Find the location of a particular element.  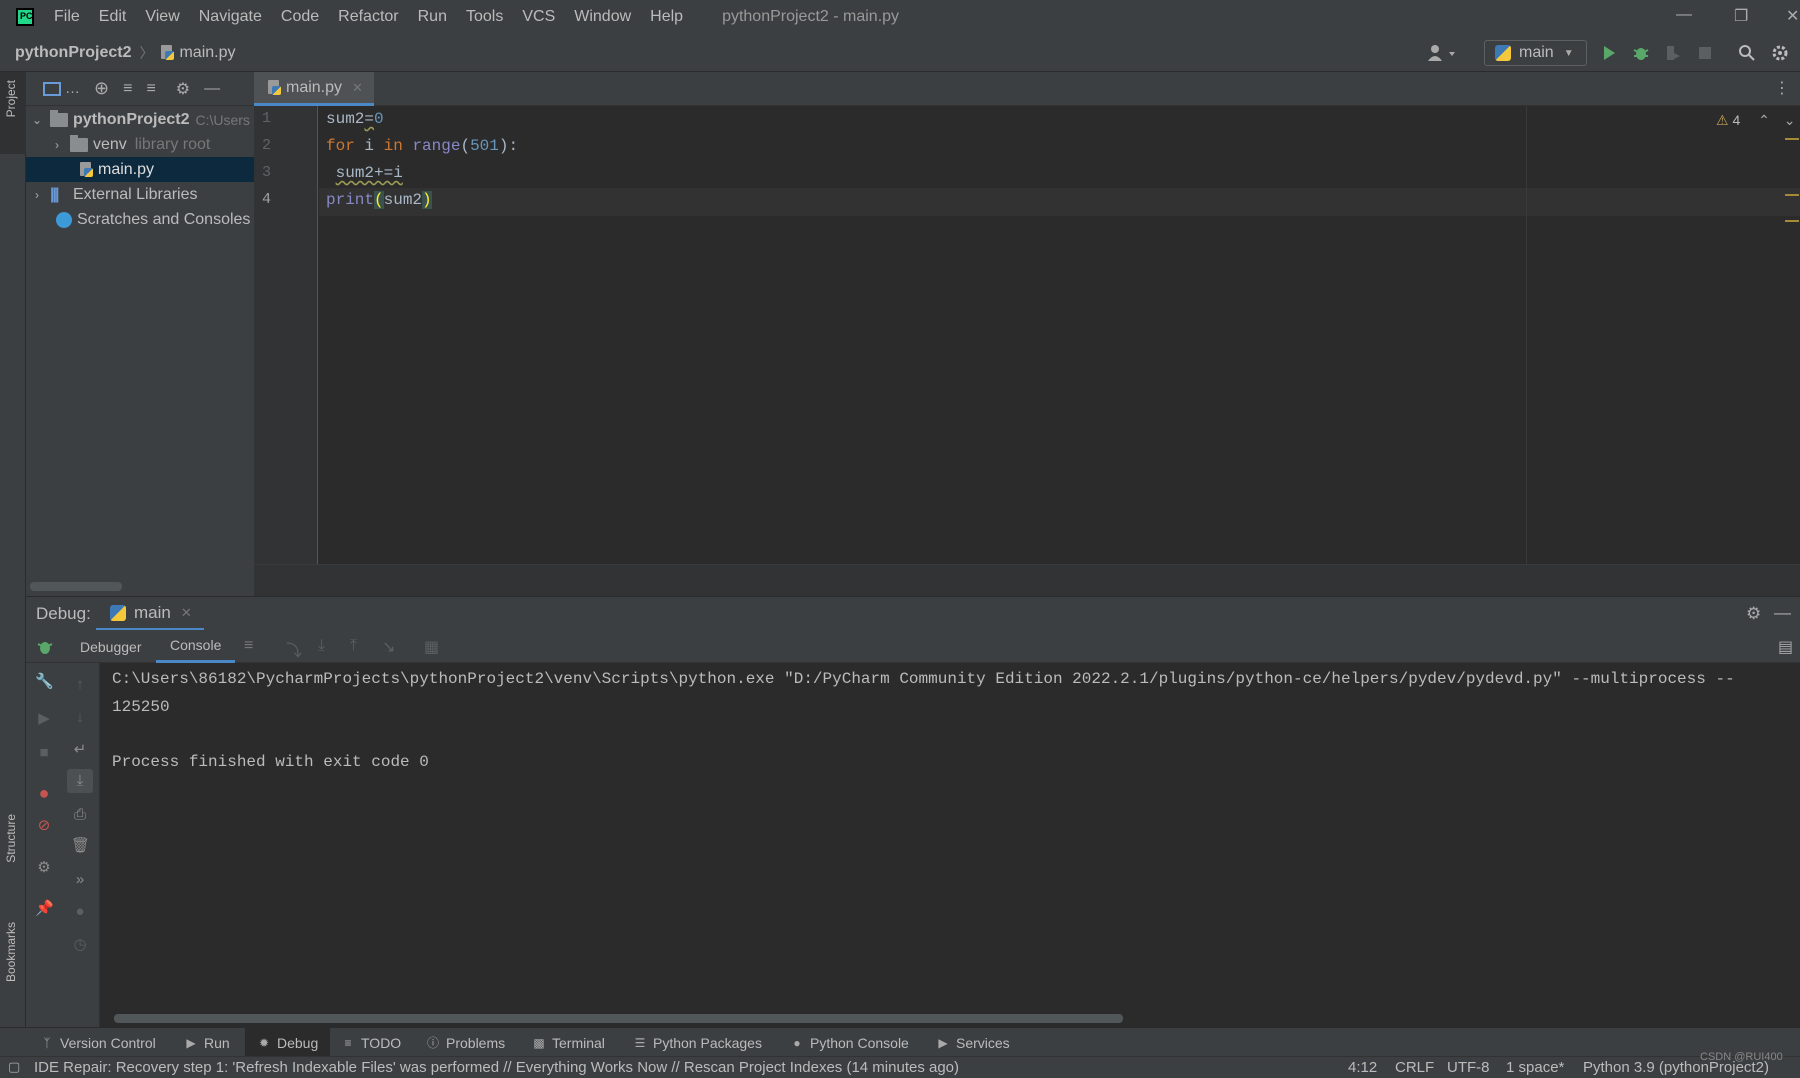

editor-tab-main-py: main.py ✕ is located at coordinates (314, 89).